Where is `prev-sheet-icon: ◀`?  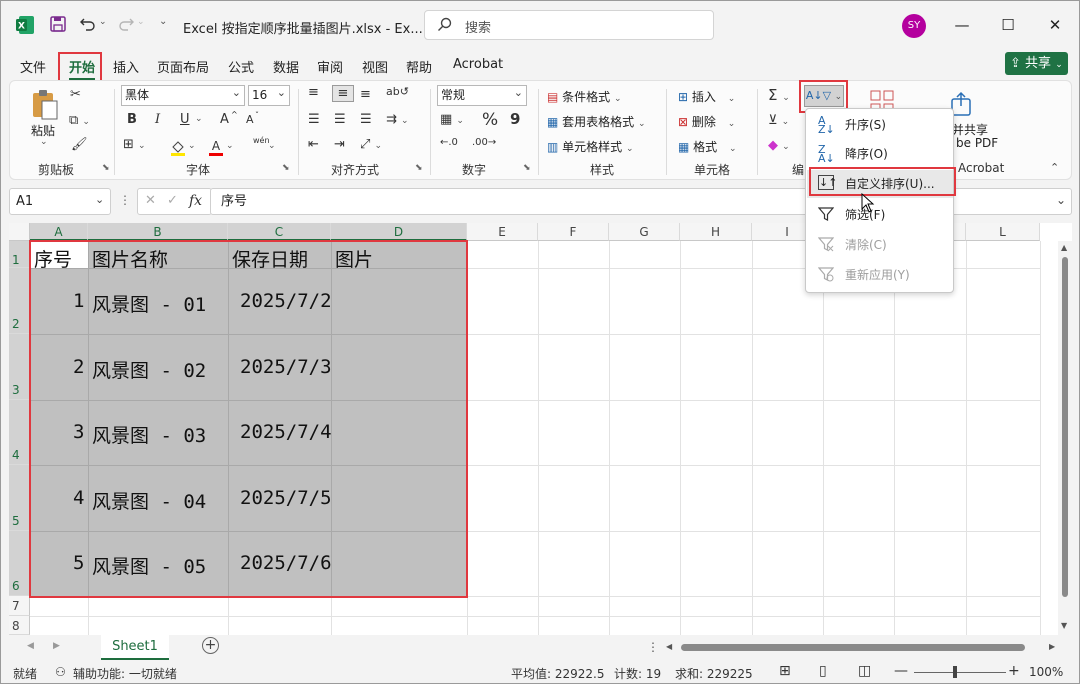
prev-sheet-icon: ◀ is located at coordinates (30, 646).